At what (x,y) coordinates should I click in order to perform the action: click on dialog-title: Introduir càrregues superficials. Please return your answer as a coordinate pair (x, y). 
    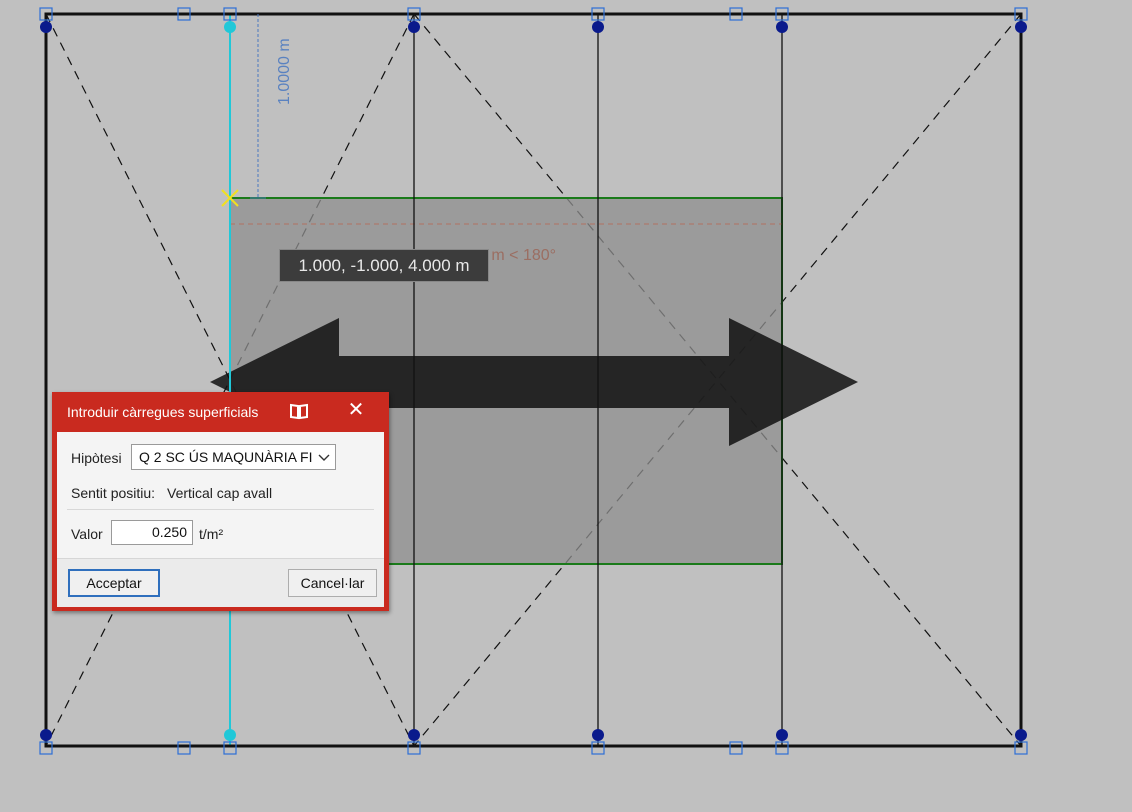
    Looking at the image, I should click on (163, 412).